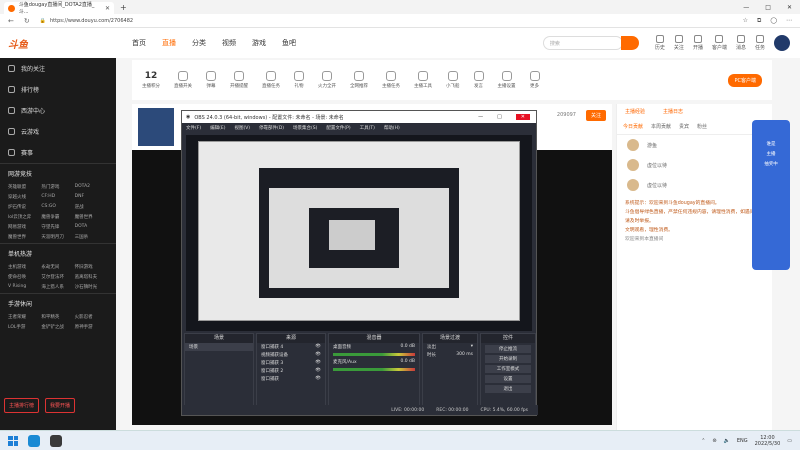 Image resolution: width=800 pixels, height=450 pixels. Describe the element at coordinates (193, 128) in the screenshot. I see `obs-menu-file: 文件(F)` at that location.